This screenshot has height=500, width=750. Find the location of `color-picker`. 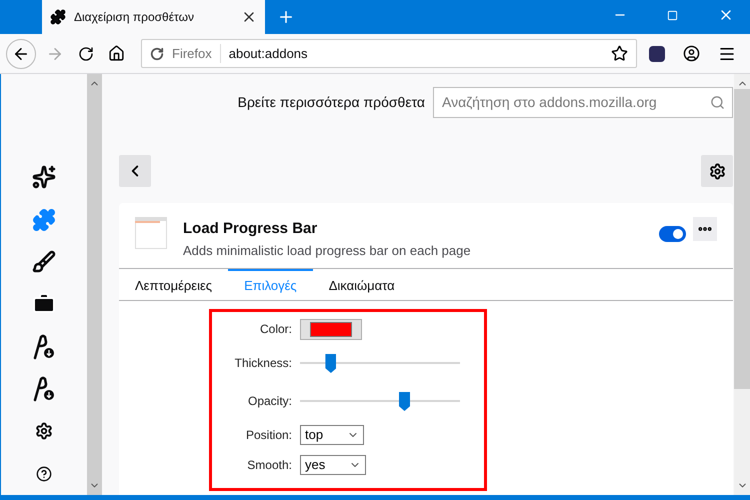

color-picker is located at coordinates (331, 329).